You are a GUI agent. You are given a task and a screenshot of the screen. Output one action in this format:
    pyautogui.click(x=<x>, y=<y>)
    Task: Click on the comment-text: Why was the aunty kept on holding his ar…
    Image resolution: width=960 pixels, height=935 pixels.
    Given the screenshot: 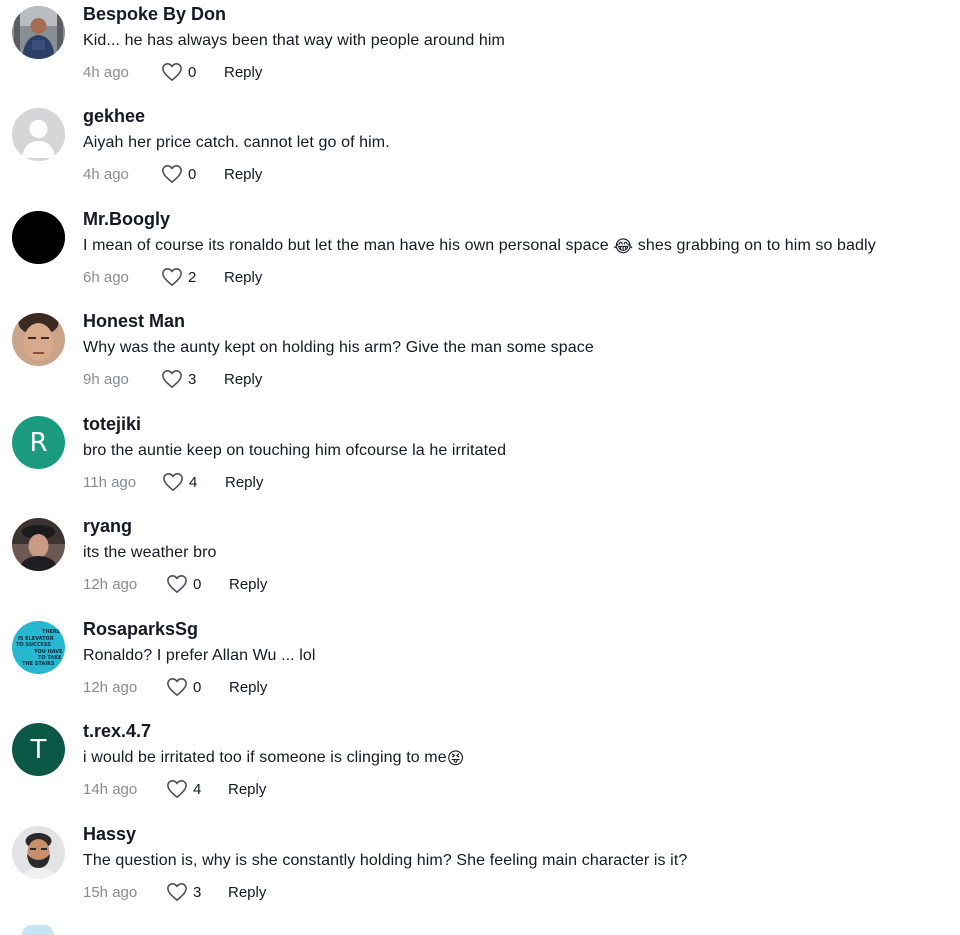 What is the action you would take?
    pyautogui.click(x=338, y=347)
    